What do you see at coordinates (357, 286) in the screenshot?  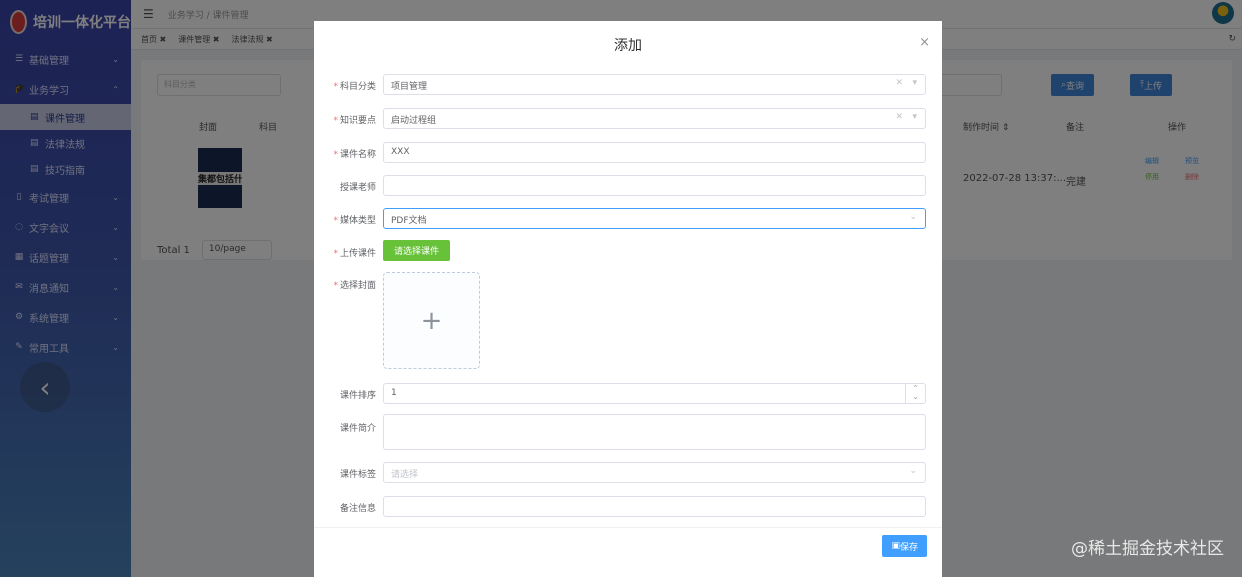 I see `cover-label-text: 选择封面` at bounding box center [357, 286].